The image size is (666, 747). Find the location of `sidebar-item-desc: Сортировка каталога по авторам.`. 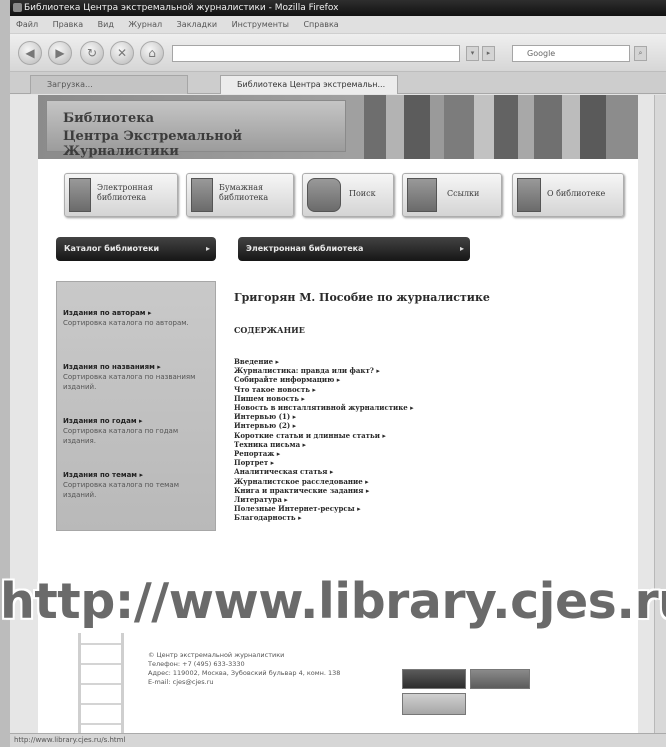

sidebar-item-desc: Сортировка каталога по авторам. is located at coordinates (126, 323).